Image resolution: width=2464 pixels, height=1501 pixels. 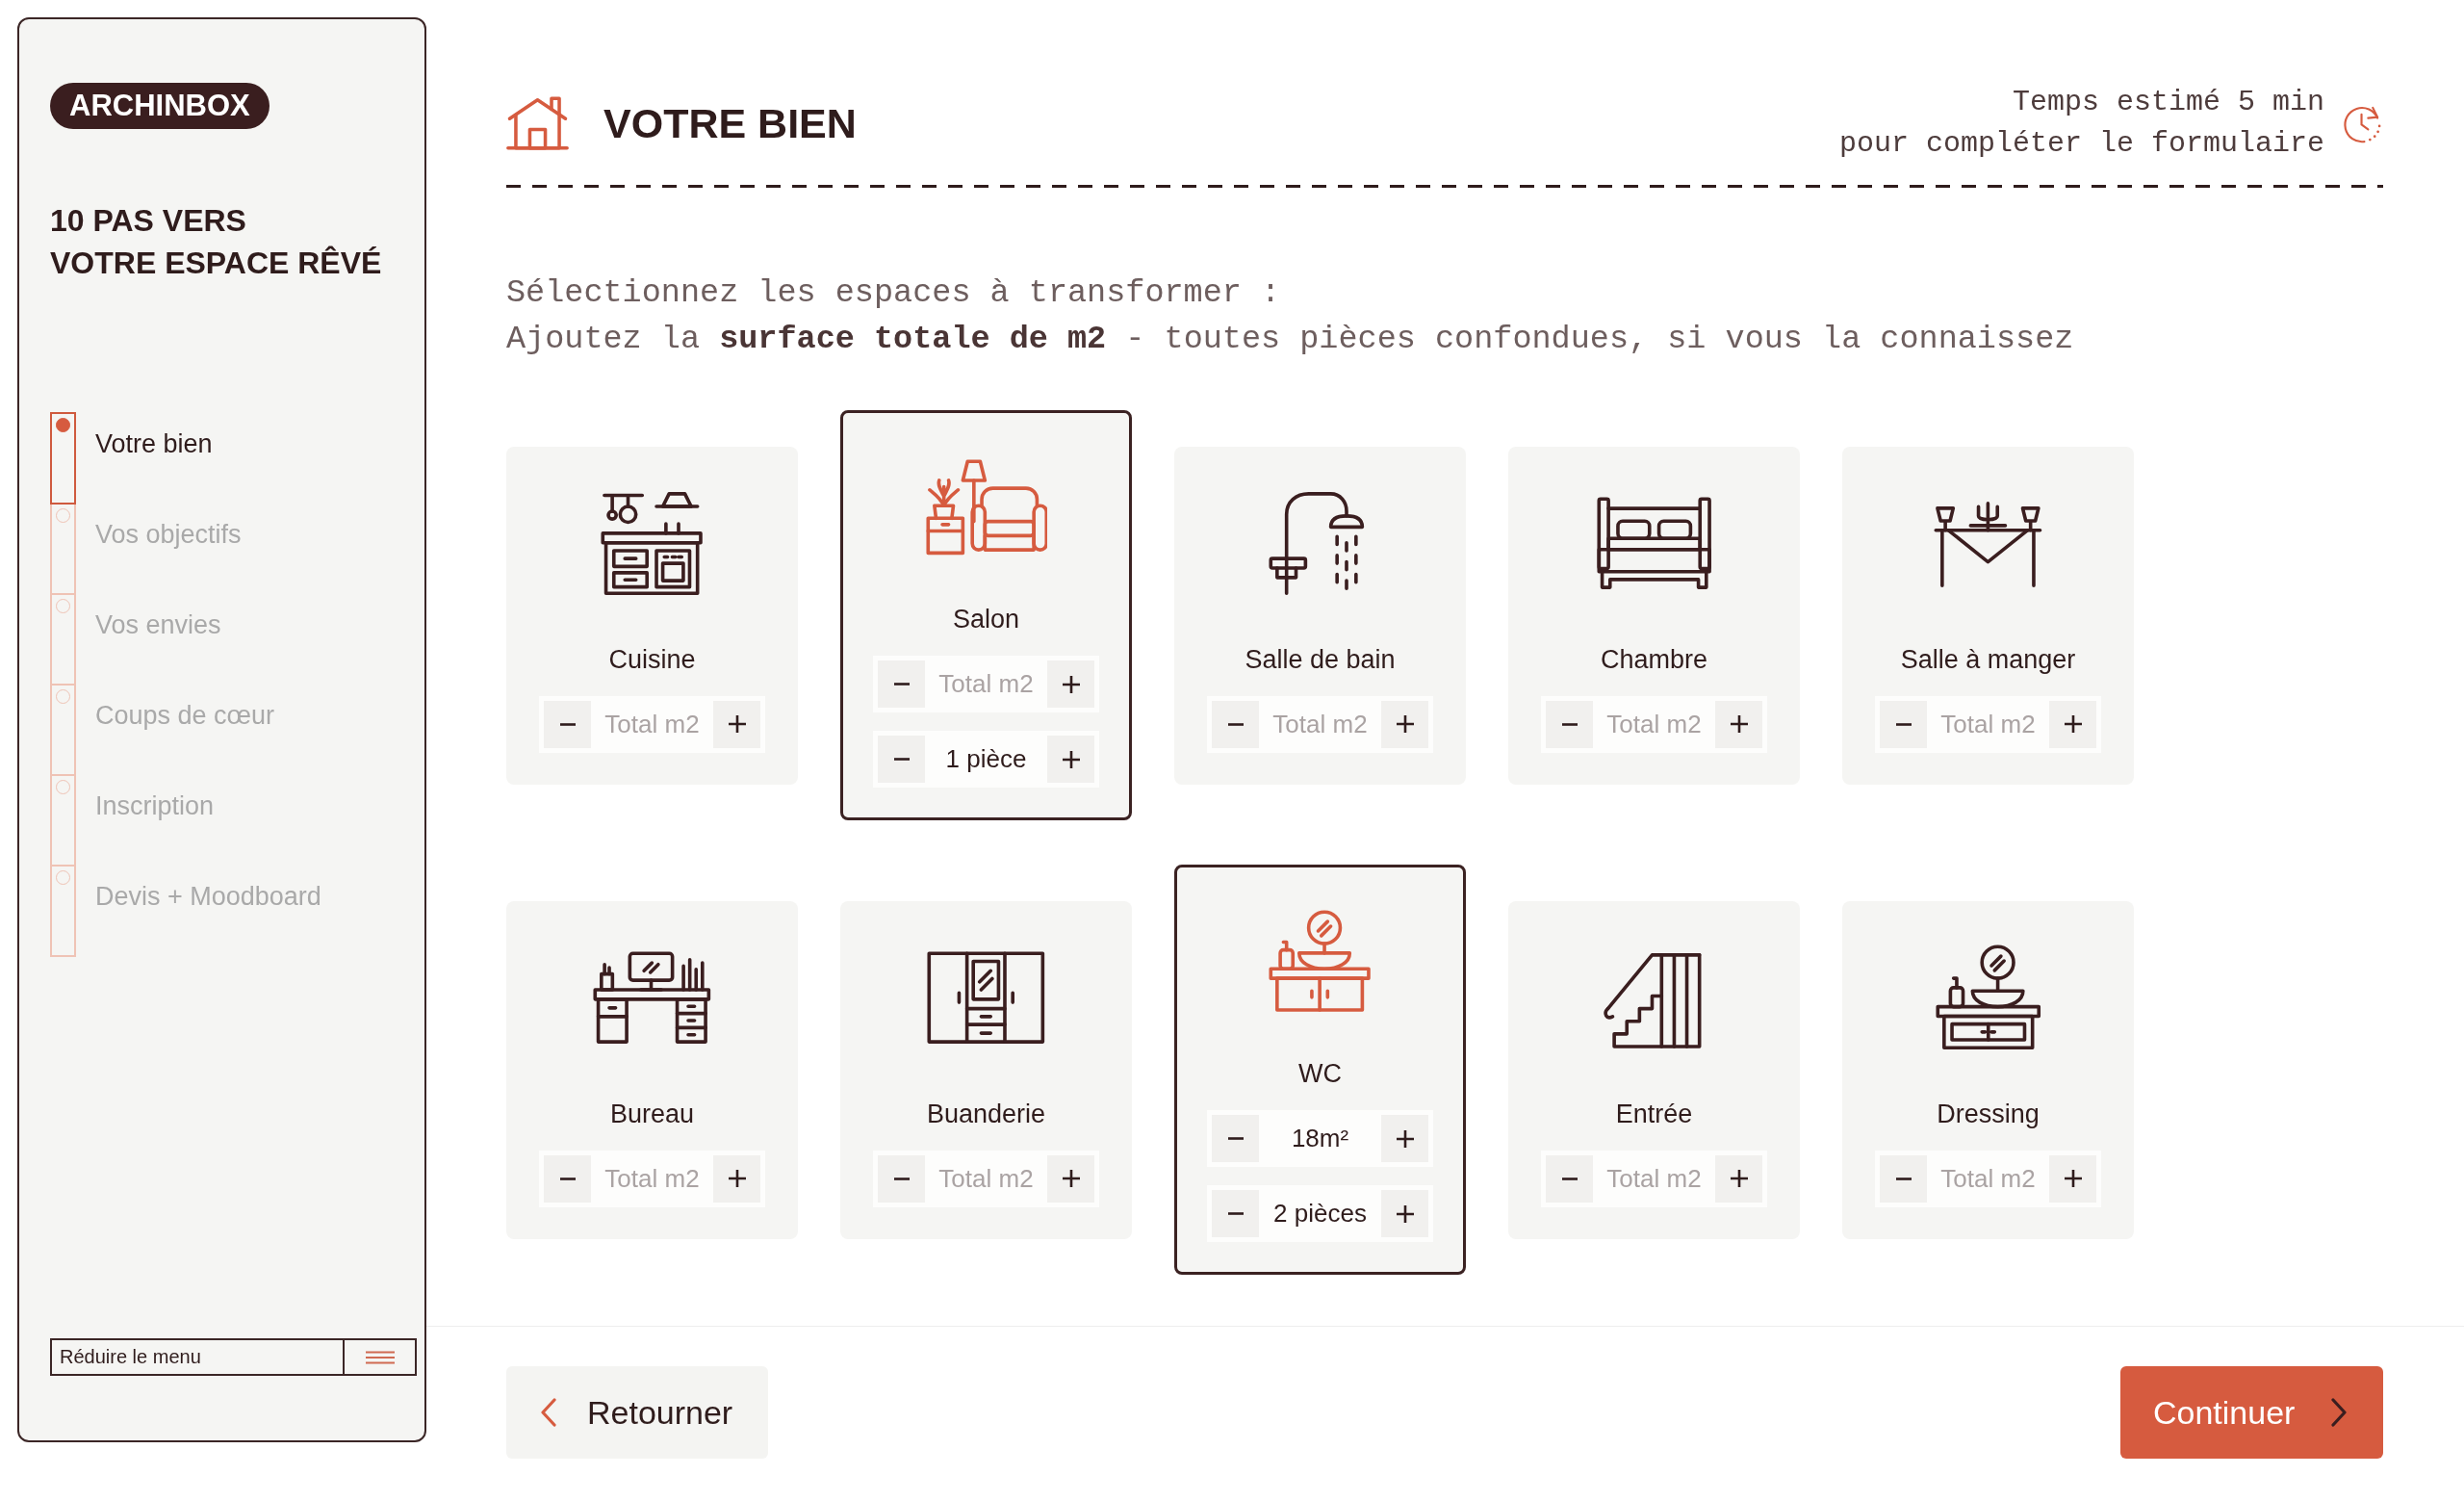 What do you see at coordinates (548, 1412) in the screenshot?
I see `chevron-left-icon` at bounding box center [548, 1412].